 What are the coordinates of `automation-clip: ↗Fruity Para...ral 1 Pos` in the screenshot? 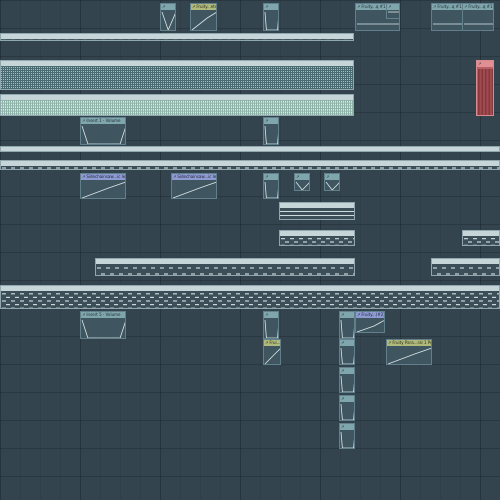 It's located at (409, 352).